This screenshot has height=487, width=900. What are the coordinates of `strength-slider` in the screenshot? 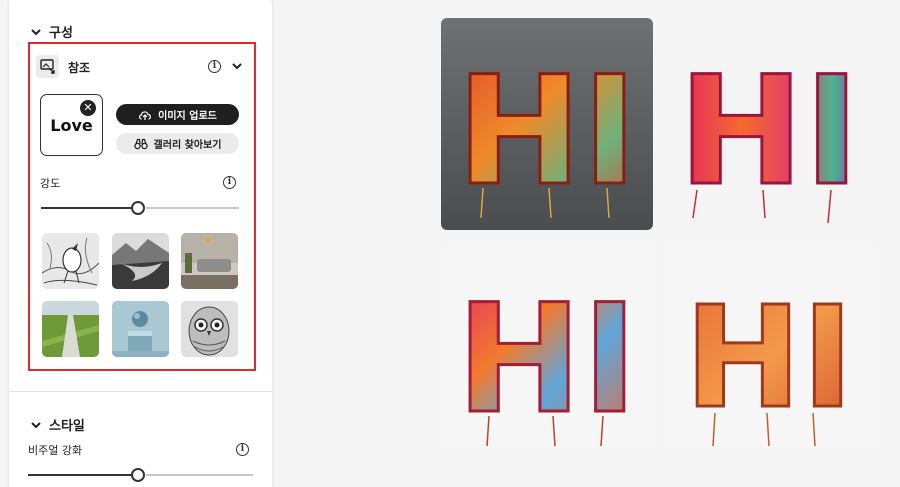 It's located at (140, 208).